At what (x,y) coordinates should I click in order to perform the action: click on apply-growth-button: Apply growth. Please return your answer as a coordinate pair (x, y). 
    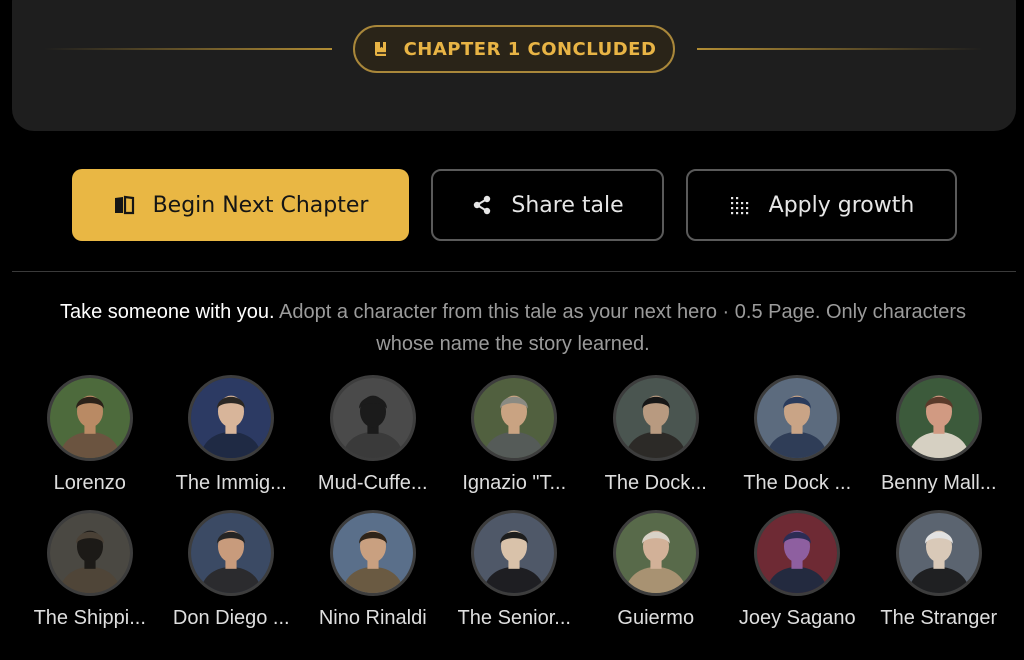
    Looking at the image, I should click on (821, 205).